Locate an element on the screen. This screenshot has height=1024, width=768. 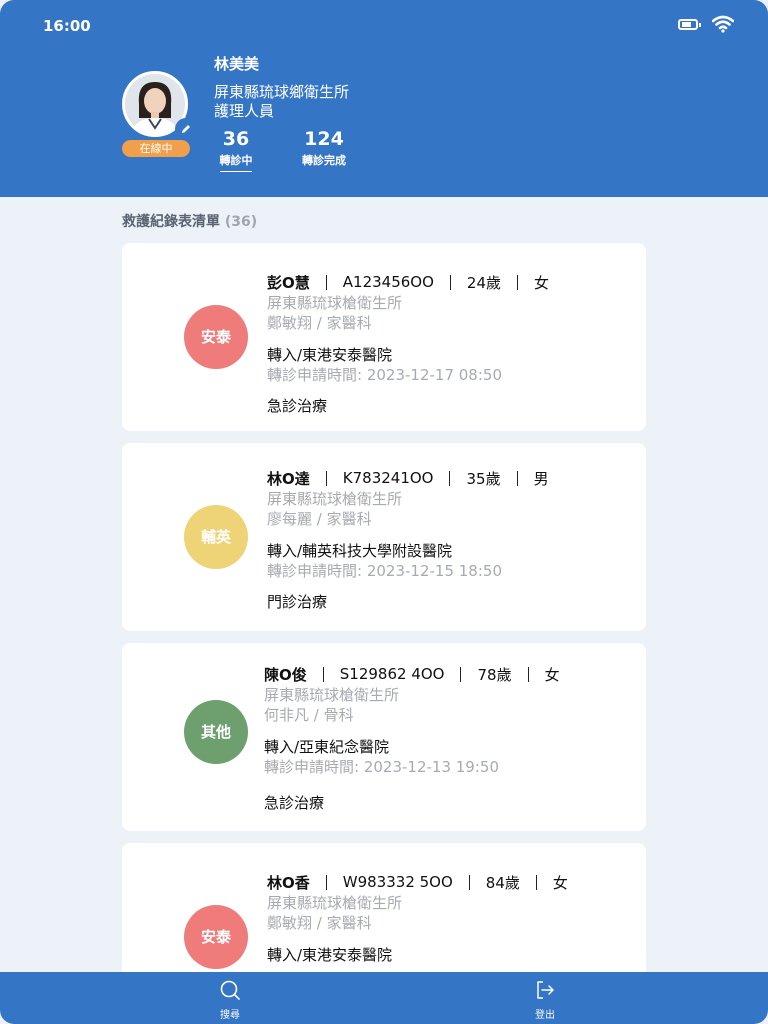
patient-name: 彭O慧 is located at coordinates (288, 282).